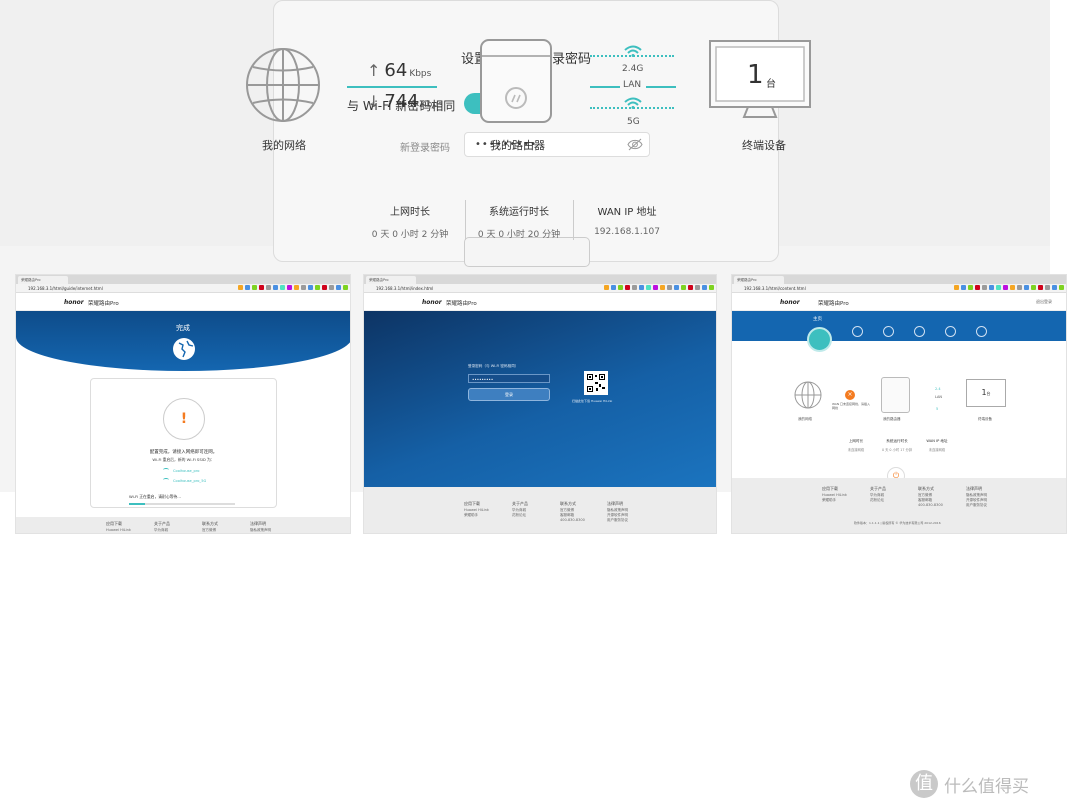  What do you see at coordinates (374, 101) in the screenshot?
I see `arrow-down-icon: ↓` at bounding box center [374, 101].